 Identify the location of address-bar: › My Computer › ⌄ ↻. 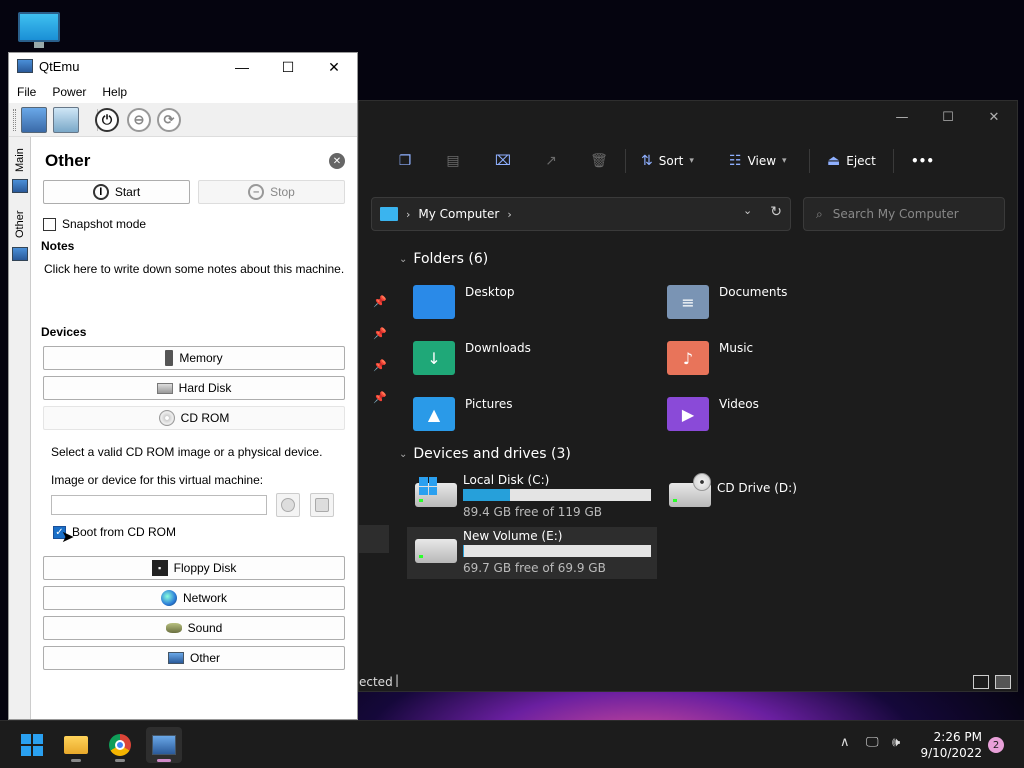
(581, 214).